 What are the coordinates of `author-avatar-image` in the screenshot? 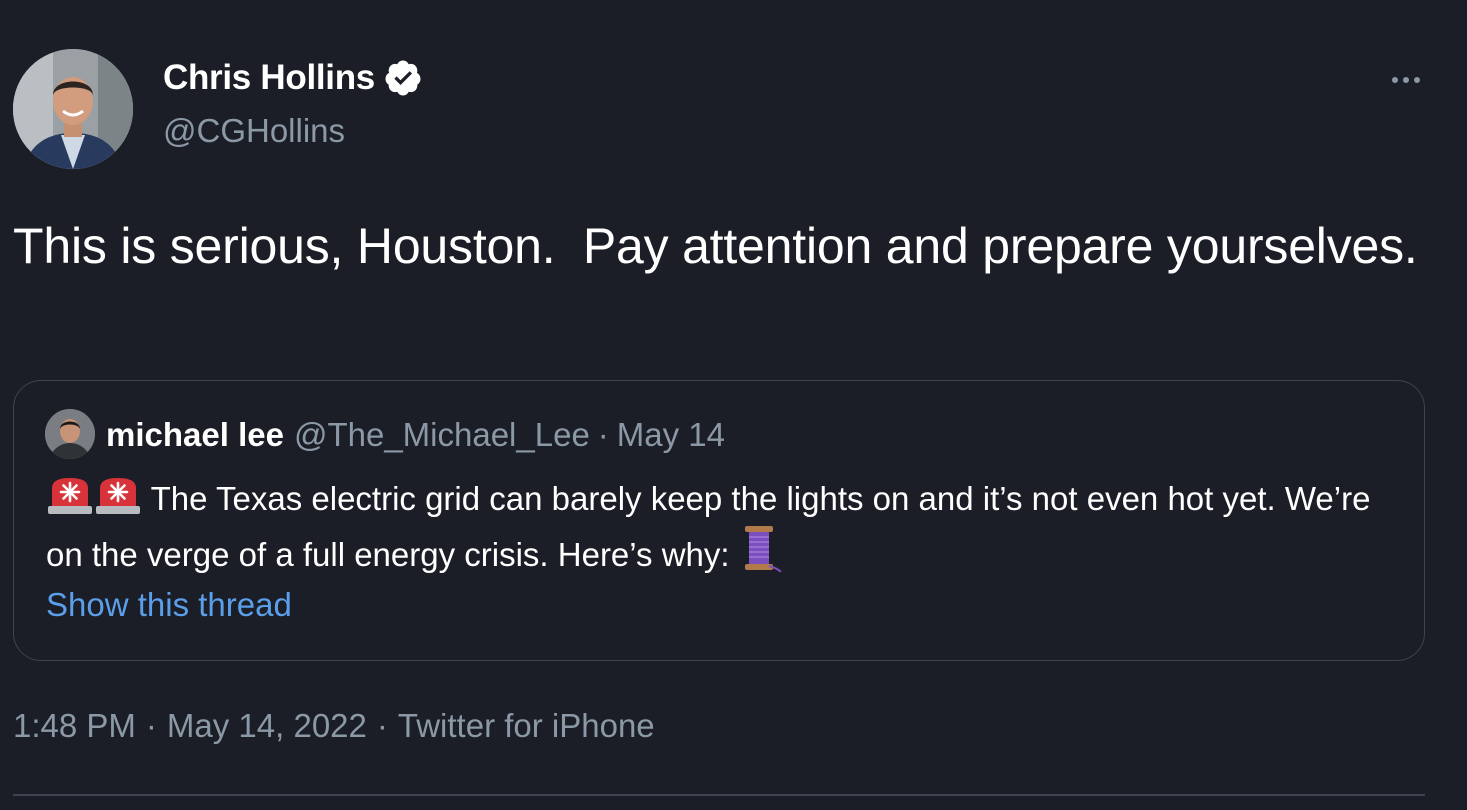 It's located at (73, 109).